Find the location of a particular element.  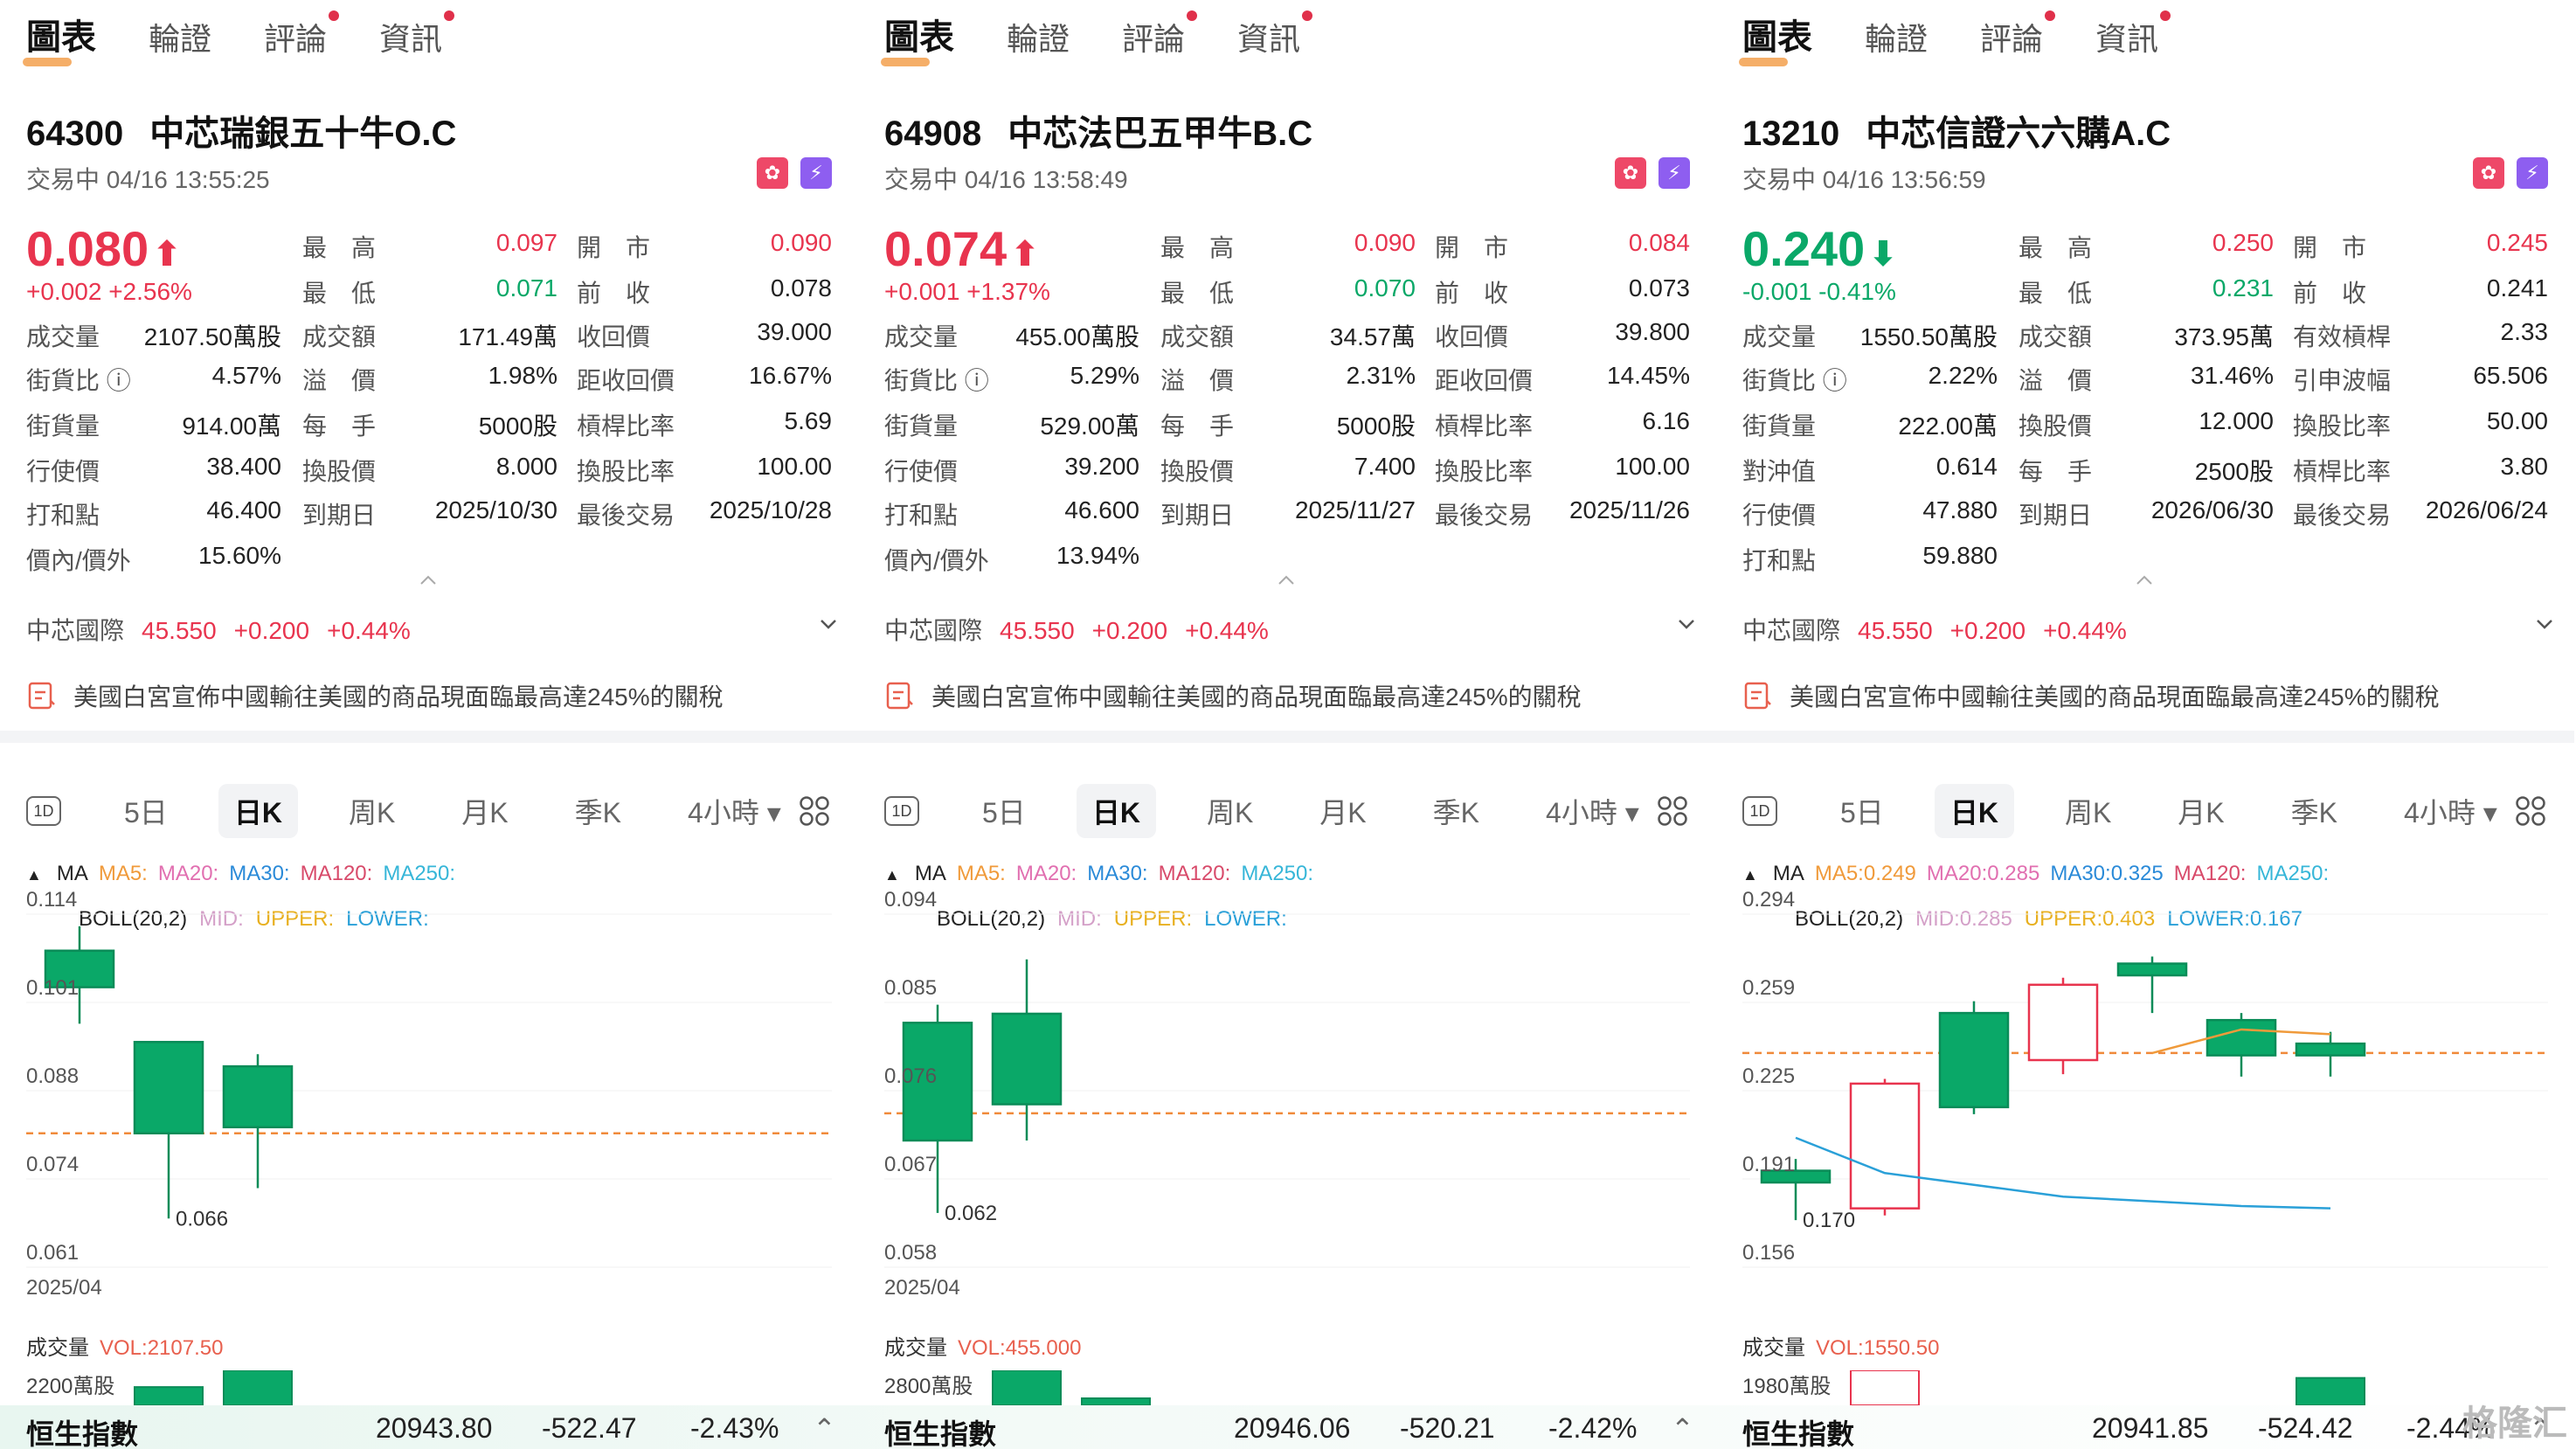

candlestick-chart: 0.062 is located at coordinates (1287, 1105).